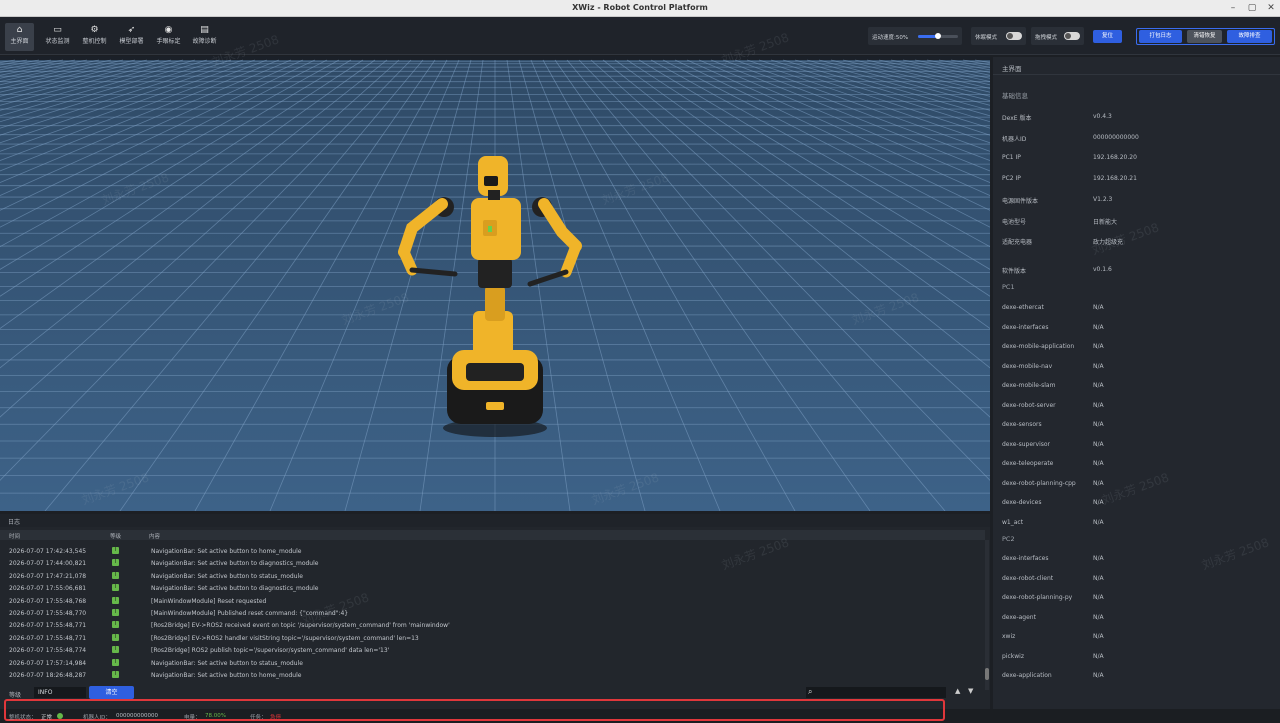  What do you see at coordinates (131, 41) in the screenshot?
I see `nav-deploy-label: 模型部署` at bounding box center [131, 41].